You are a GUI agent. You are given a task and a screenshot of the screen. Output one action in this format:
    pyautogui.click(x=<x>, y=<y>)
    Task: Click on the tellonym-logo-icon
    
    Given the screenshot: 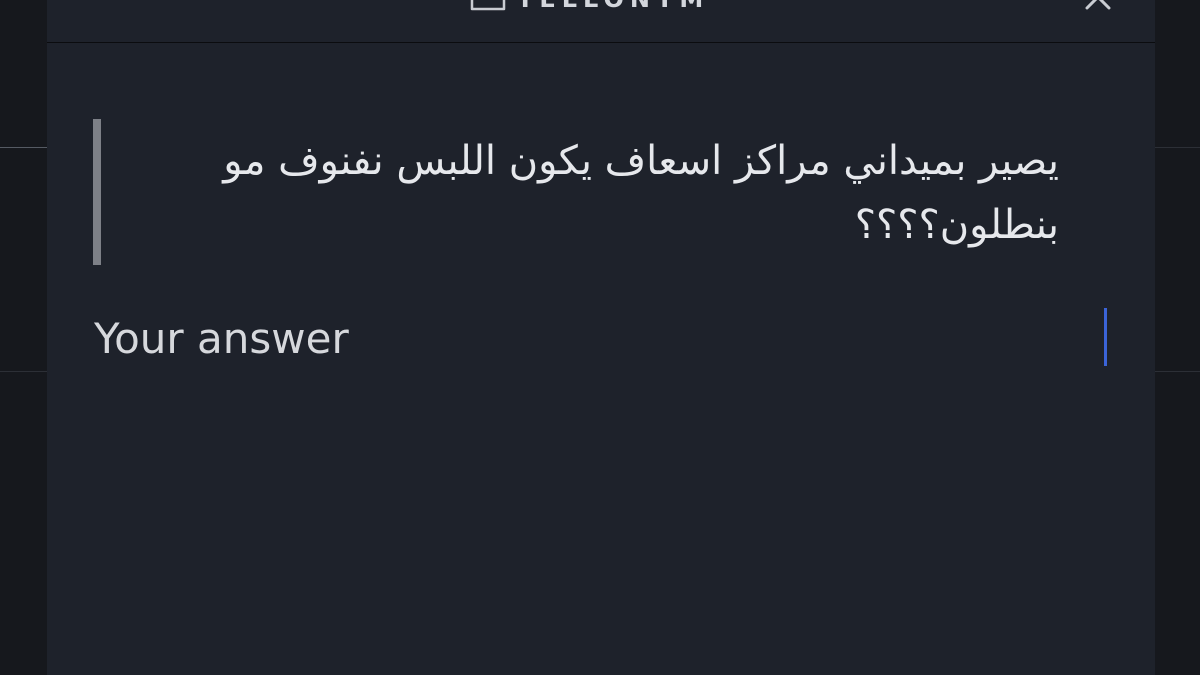 What is the action you would take?
    pyautogui.click(x=488, y=6)
    